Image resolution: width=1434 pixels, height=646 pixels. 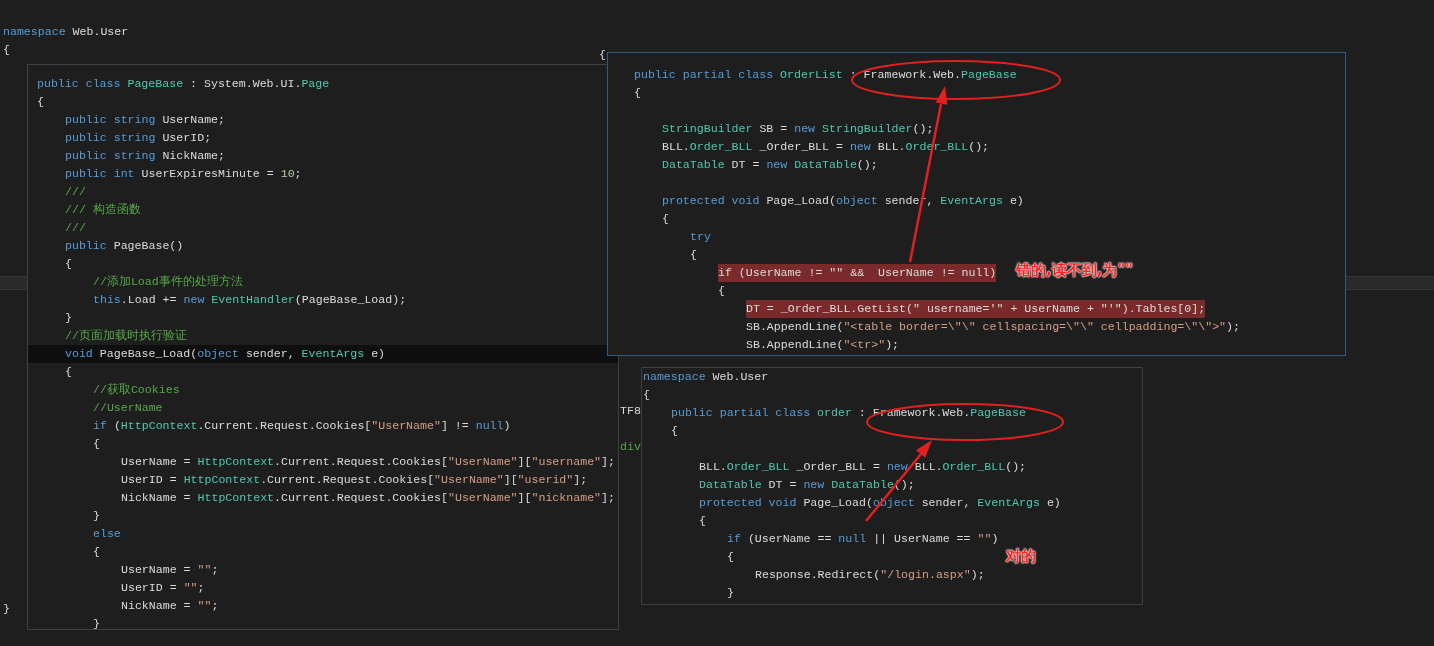 I want to click on code-line: //添加Load事件的处理方法, so click(x=168, y=282).